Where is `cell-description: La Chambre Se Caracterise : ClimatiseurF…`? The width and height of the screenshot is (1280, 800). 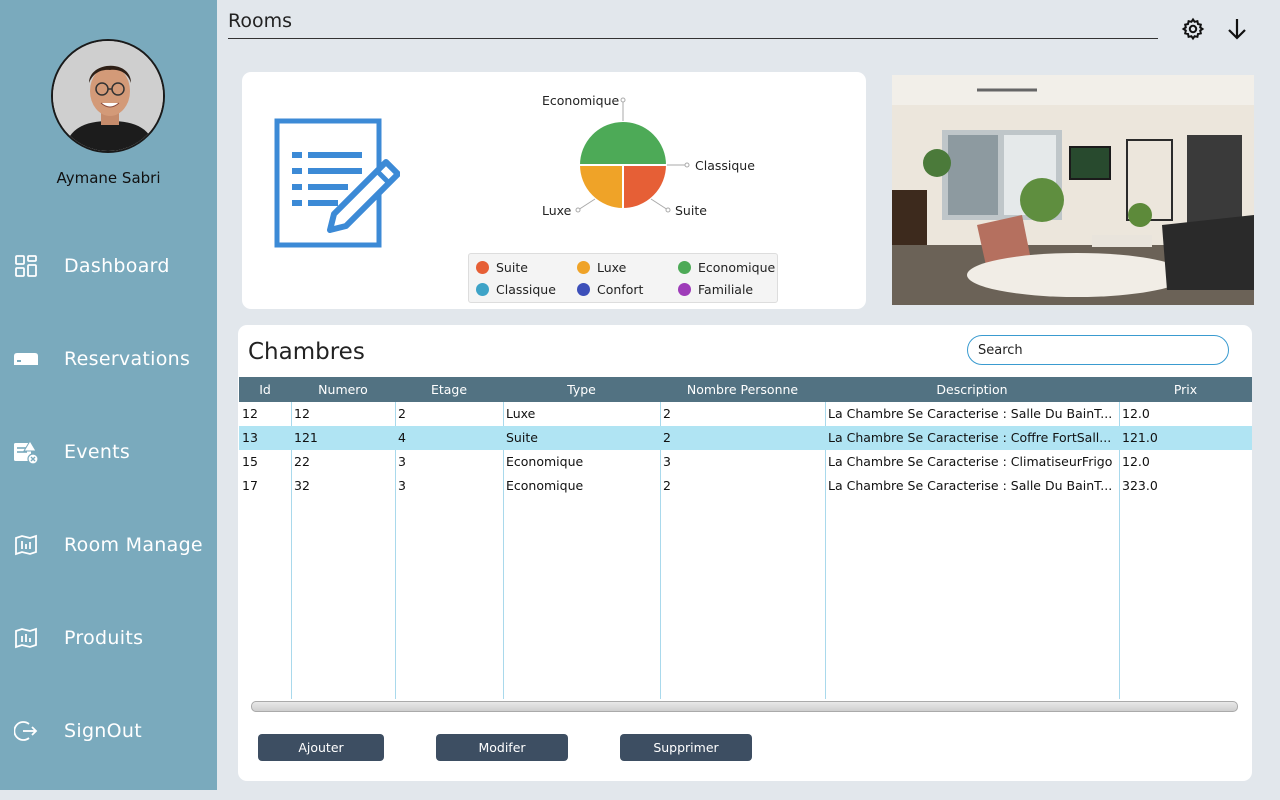
cell-description: La Chambre Se Caracterise : ClimatiseurF… is located at coordinates (970, 461).